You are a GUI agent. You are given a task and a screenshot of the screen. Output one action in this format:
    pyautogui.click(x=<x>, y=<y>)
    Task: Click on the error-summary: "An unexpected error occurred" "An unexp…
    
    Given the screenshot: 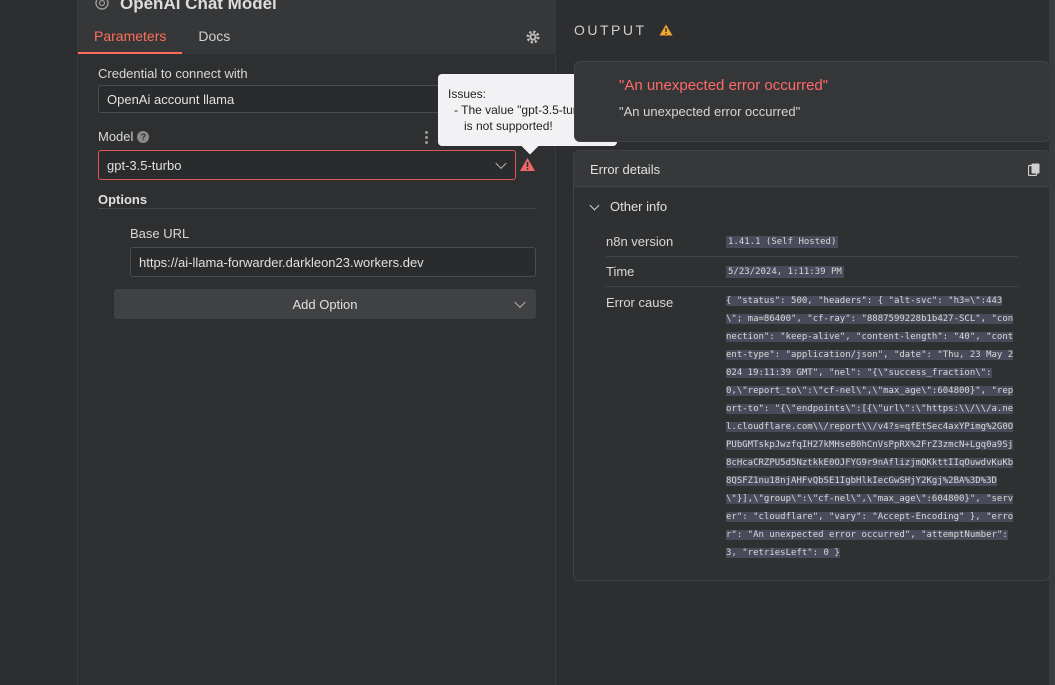 What is the action you would take?
    pyautogui.click(x=812, y=101)
    